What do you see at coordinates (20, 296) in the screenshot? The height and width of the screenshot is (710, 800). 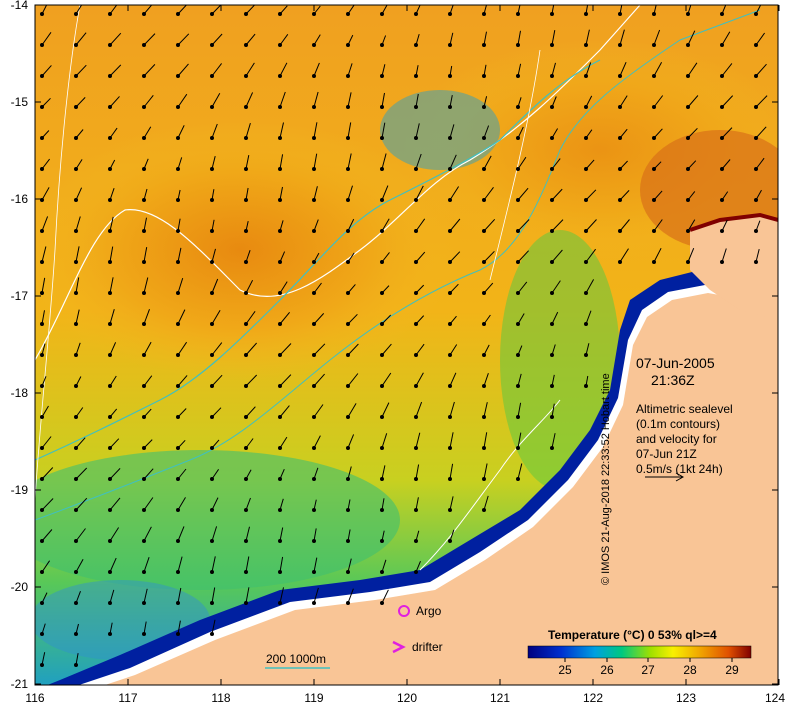 I see `y-tick-label: -17` at bounding box center [20, 296].